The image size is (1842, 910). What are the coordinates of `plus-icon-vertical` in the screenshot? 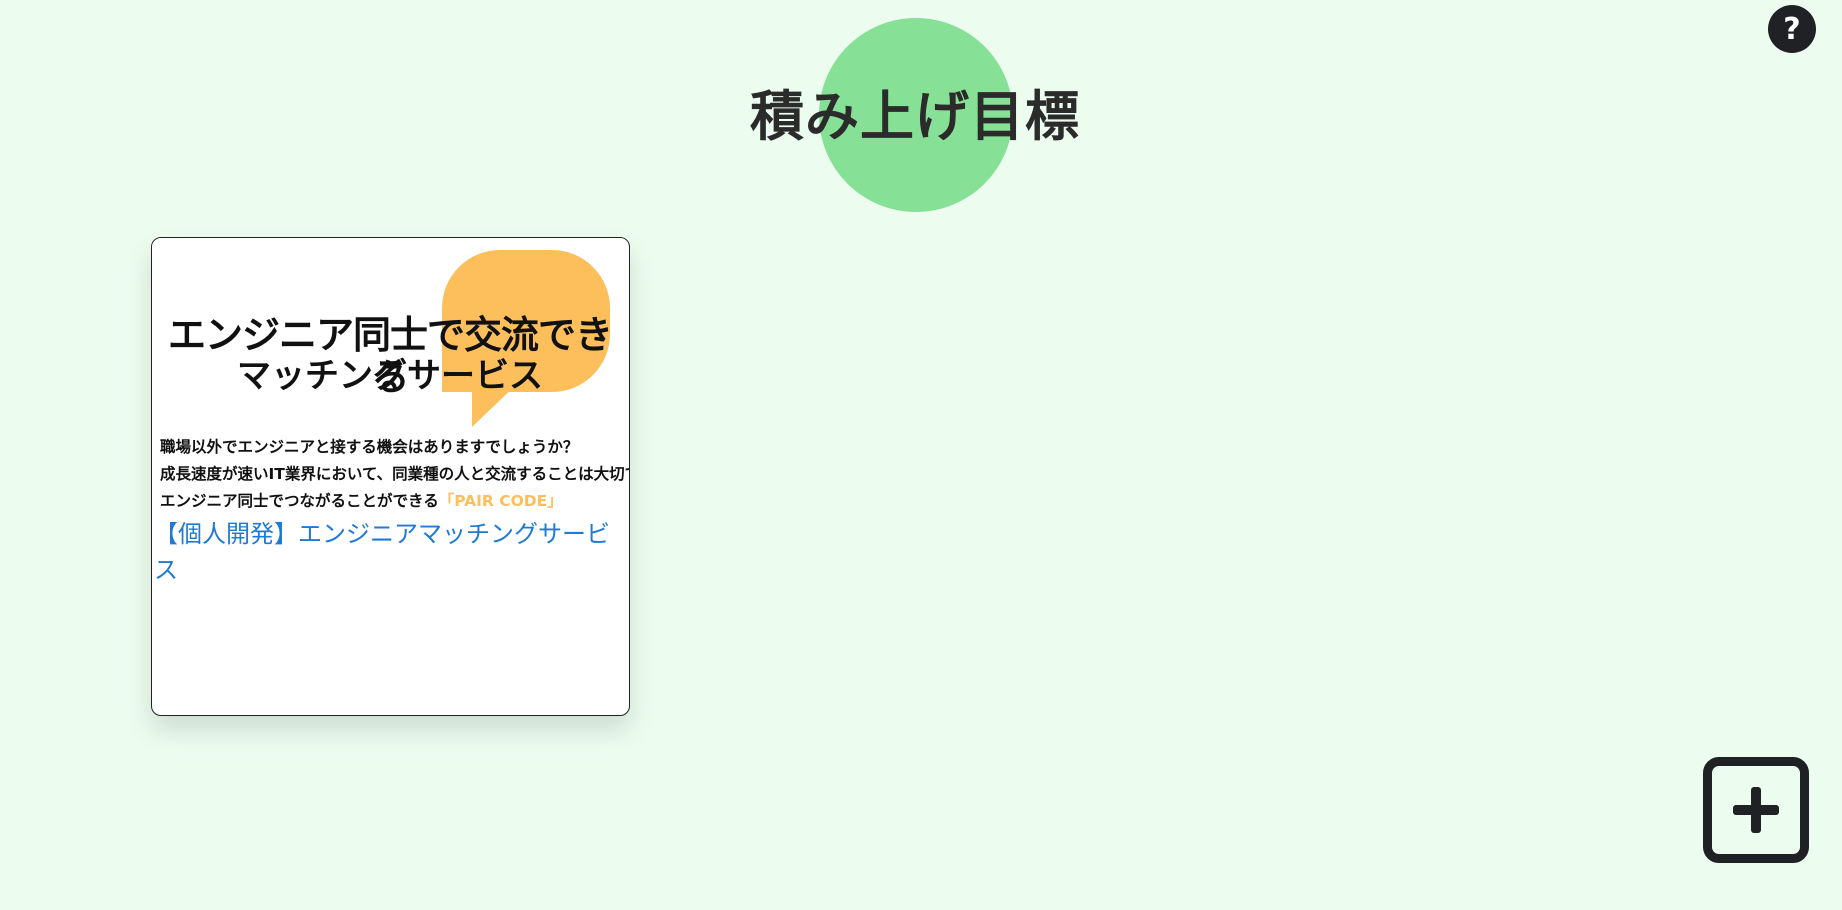 It's located at (1756, 810).